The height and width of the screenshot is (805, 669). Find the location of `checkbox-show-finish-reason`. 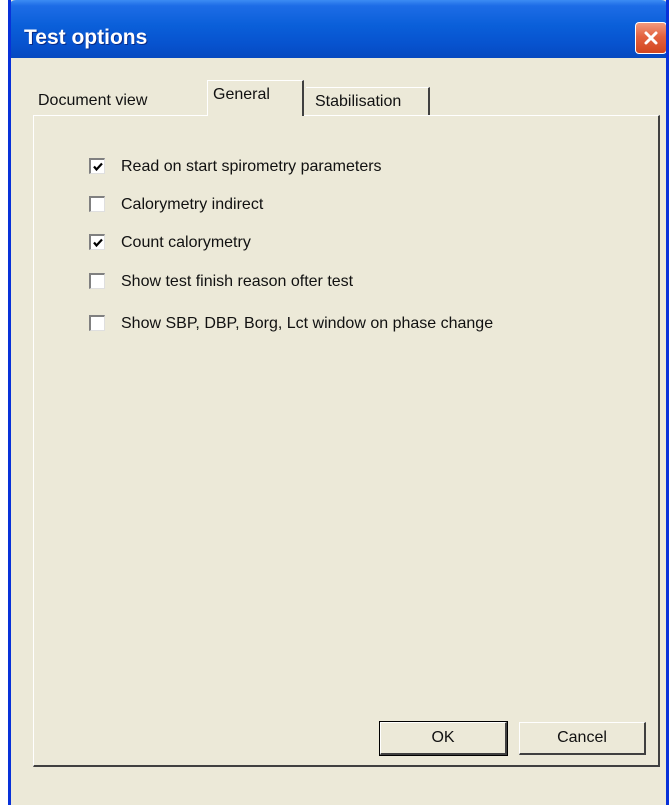

checkbox-show-finish-reason is located at coordinates (97, 281).